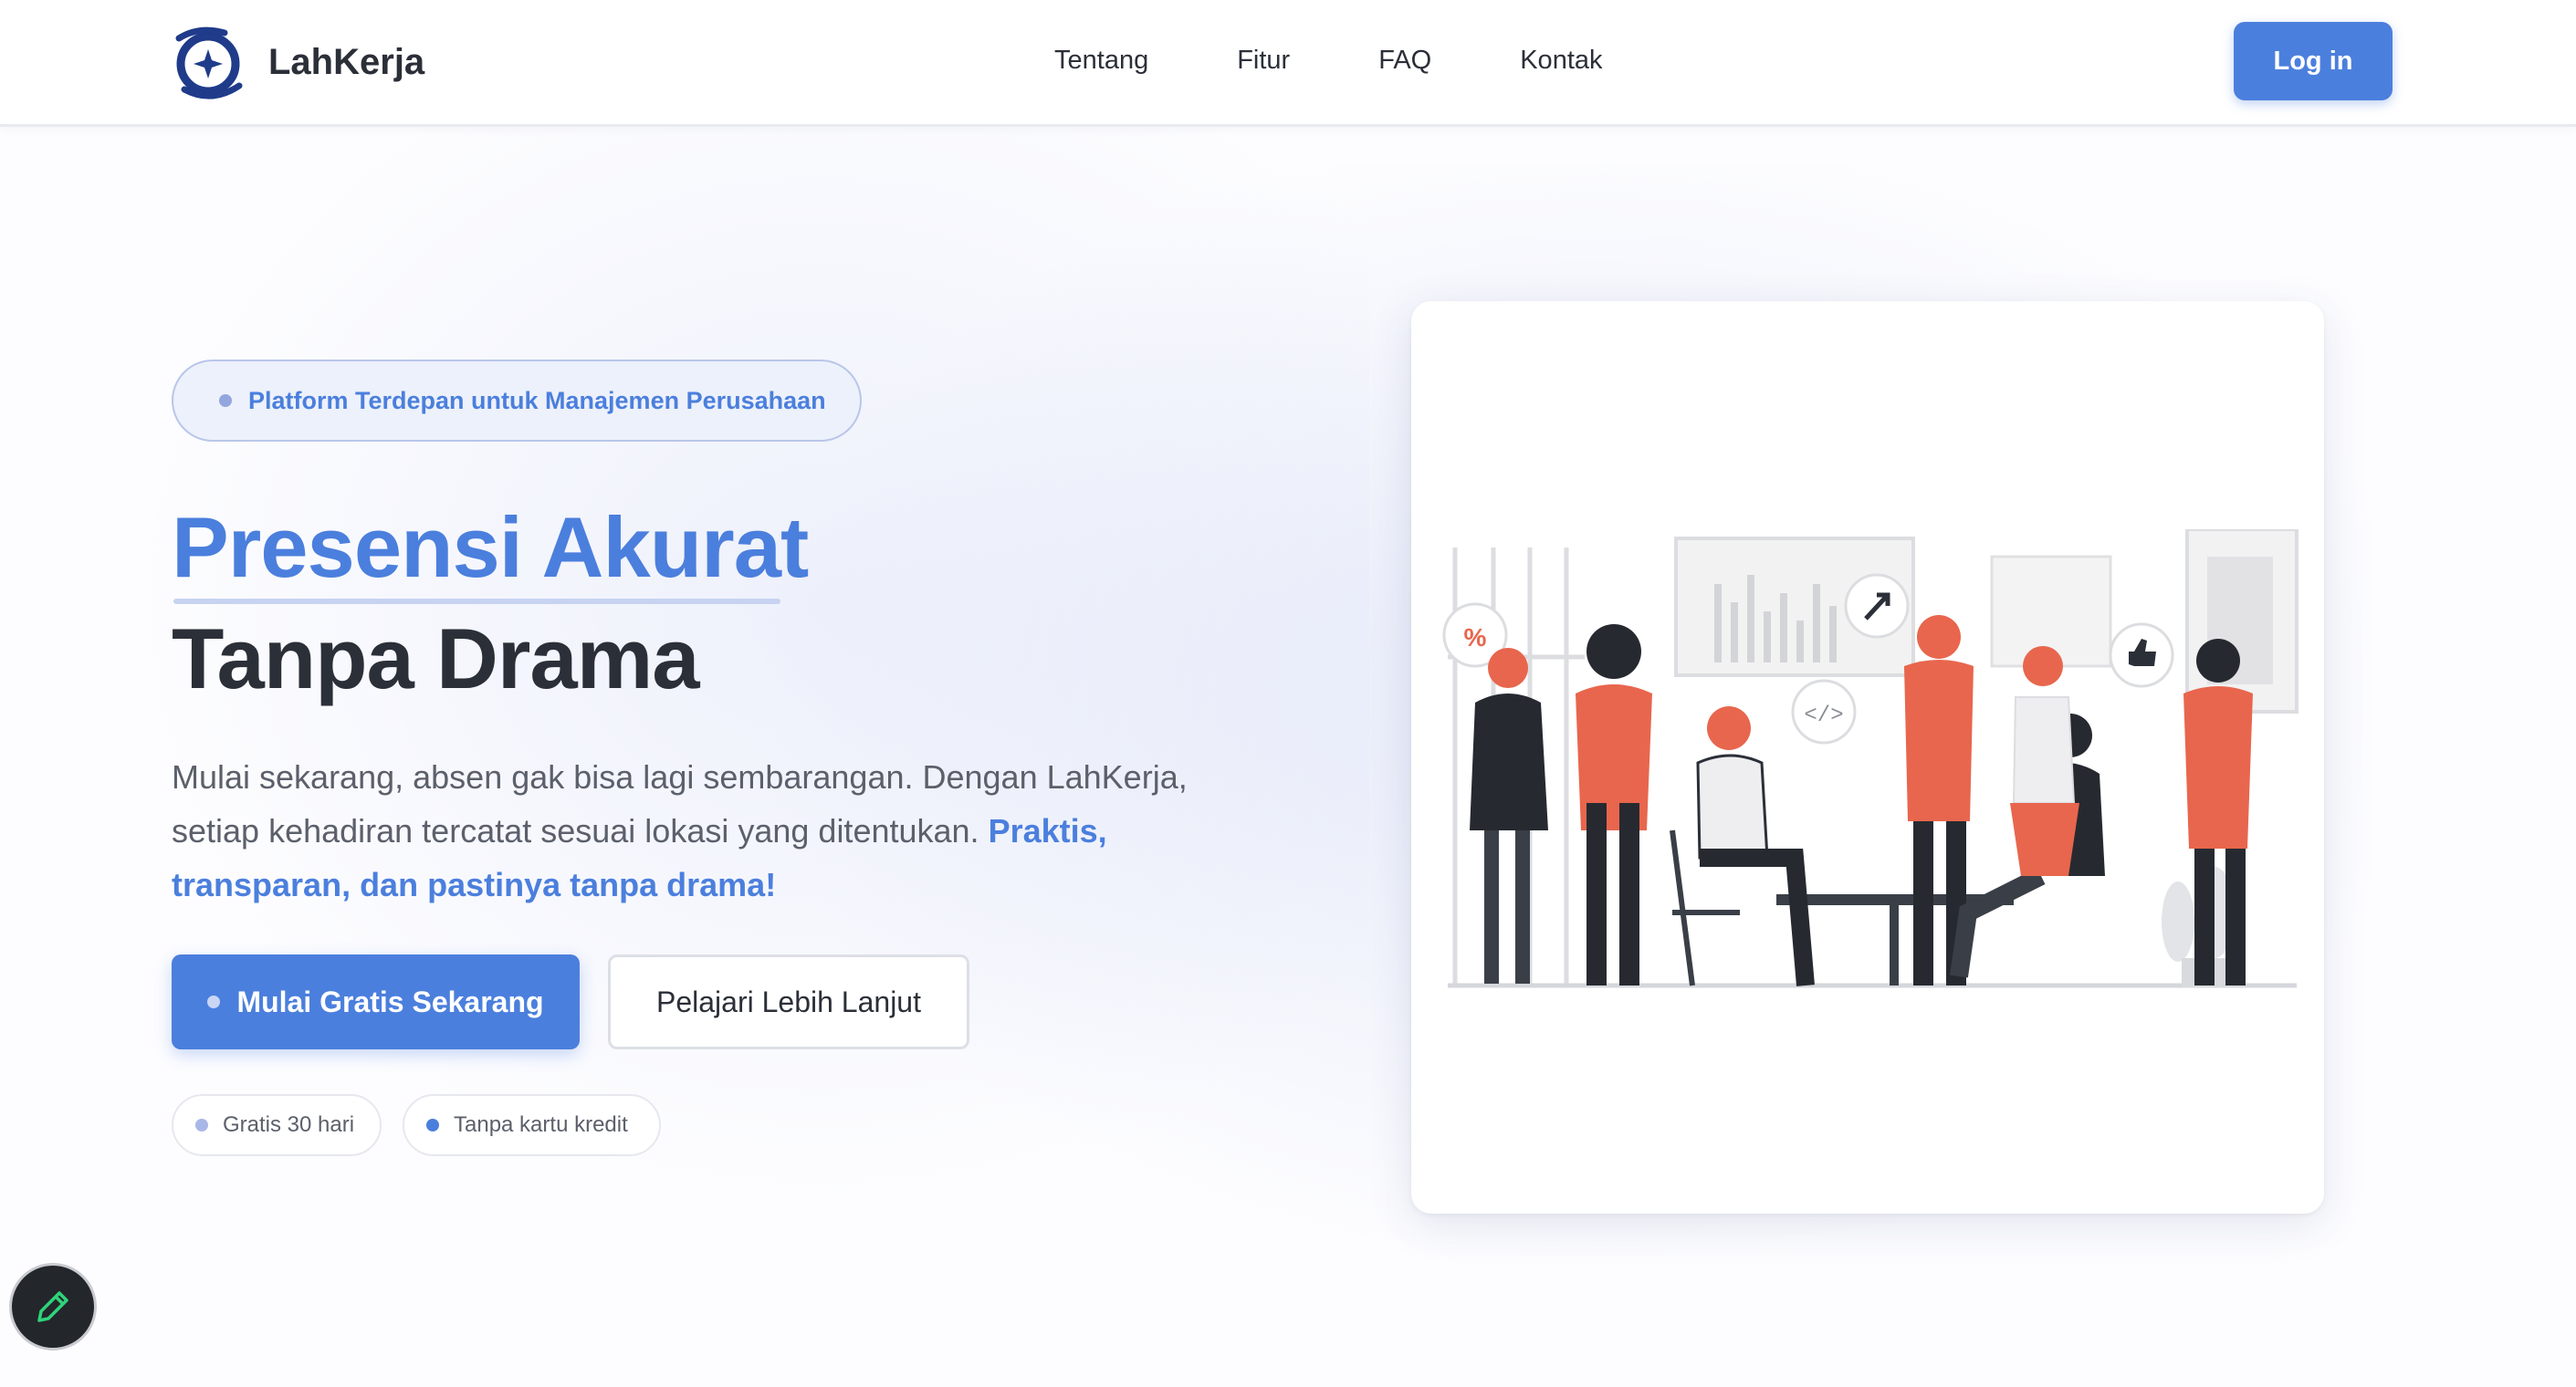 The width and height of the screenshot is (2576, 1387). What do you see at coordinates (214, 1002) in the screenshot?
I see `button-dot-icon` at bounding box center [214, 1002].